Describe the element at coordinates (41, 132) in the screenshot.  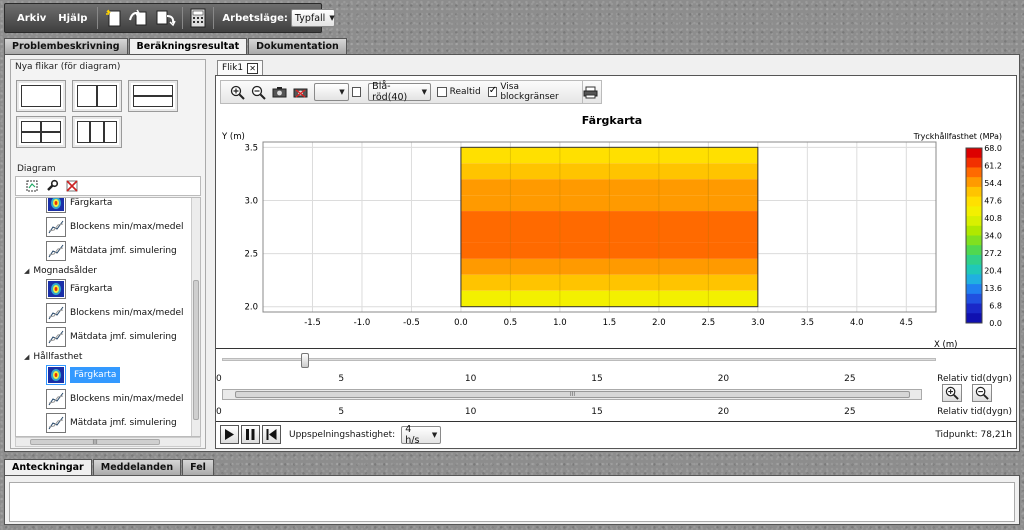
I see `layout-quad-button` at that location.